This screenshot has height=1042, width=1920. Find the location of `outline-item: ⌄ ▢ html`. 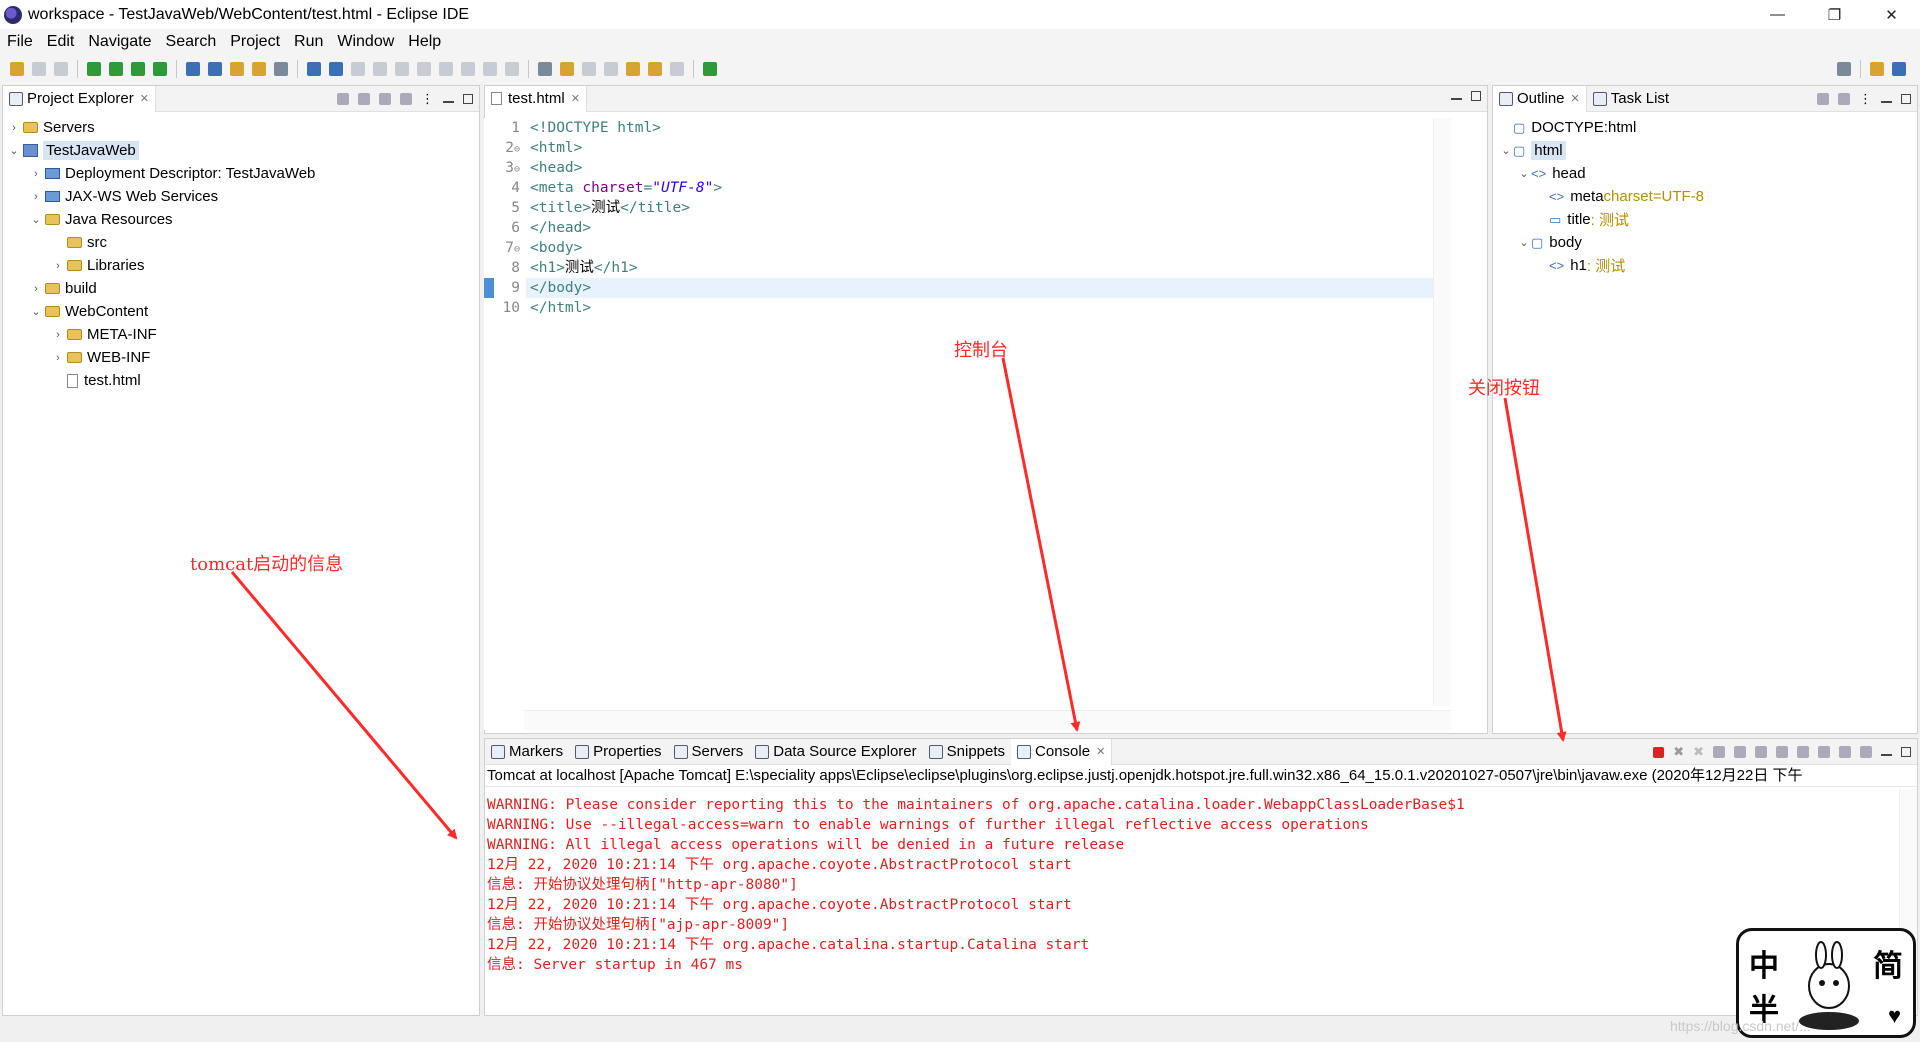

outline-item: ⌄ ▢ html is located at coordinates (1705, 150).